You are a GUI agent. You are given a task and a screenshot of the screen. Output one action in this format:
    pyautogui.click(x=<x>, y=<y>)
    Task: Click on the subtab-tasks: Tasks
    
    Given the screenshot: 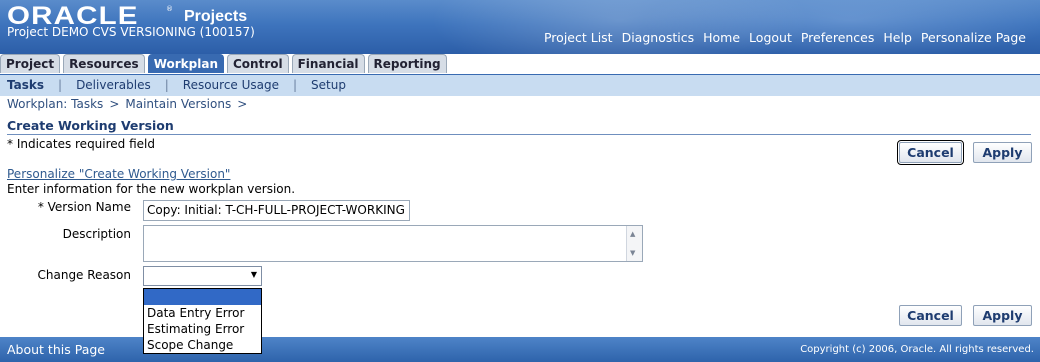 What is the action you would take?
    pyautogui.click(x=25, y=85)
    